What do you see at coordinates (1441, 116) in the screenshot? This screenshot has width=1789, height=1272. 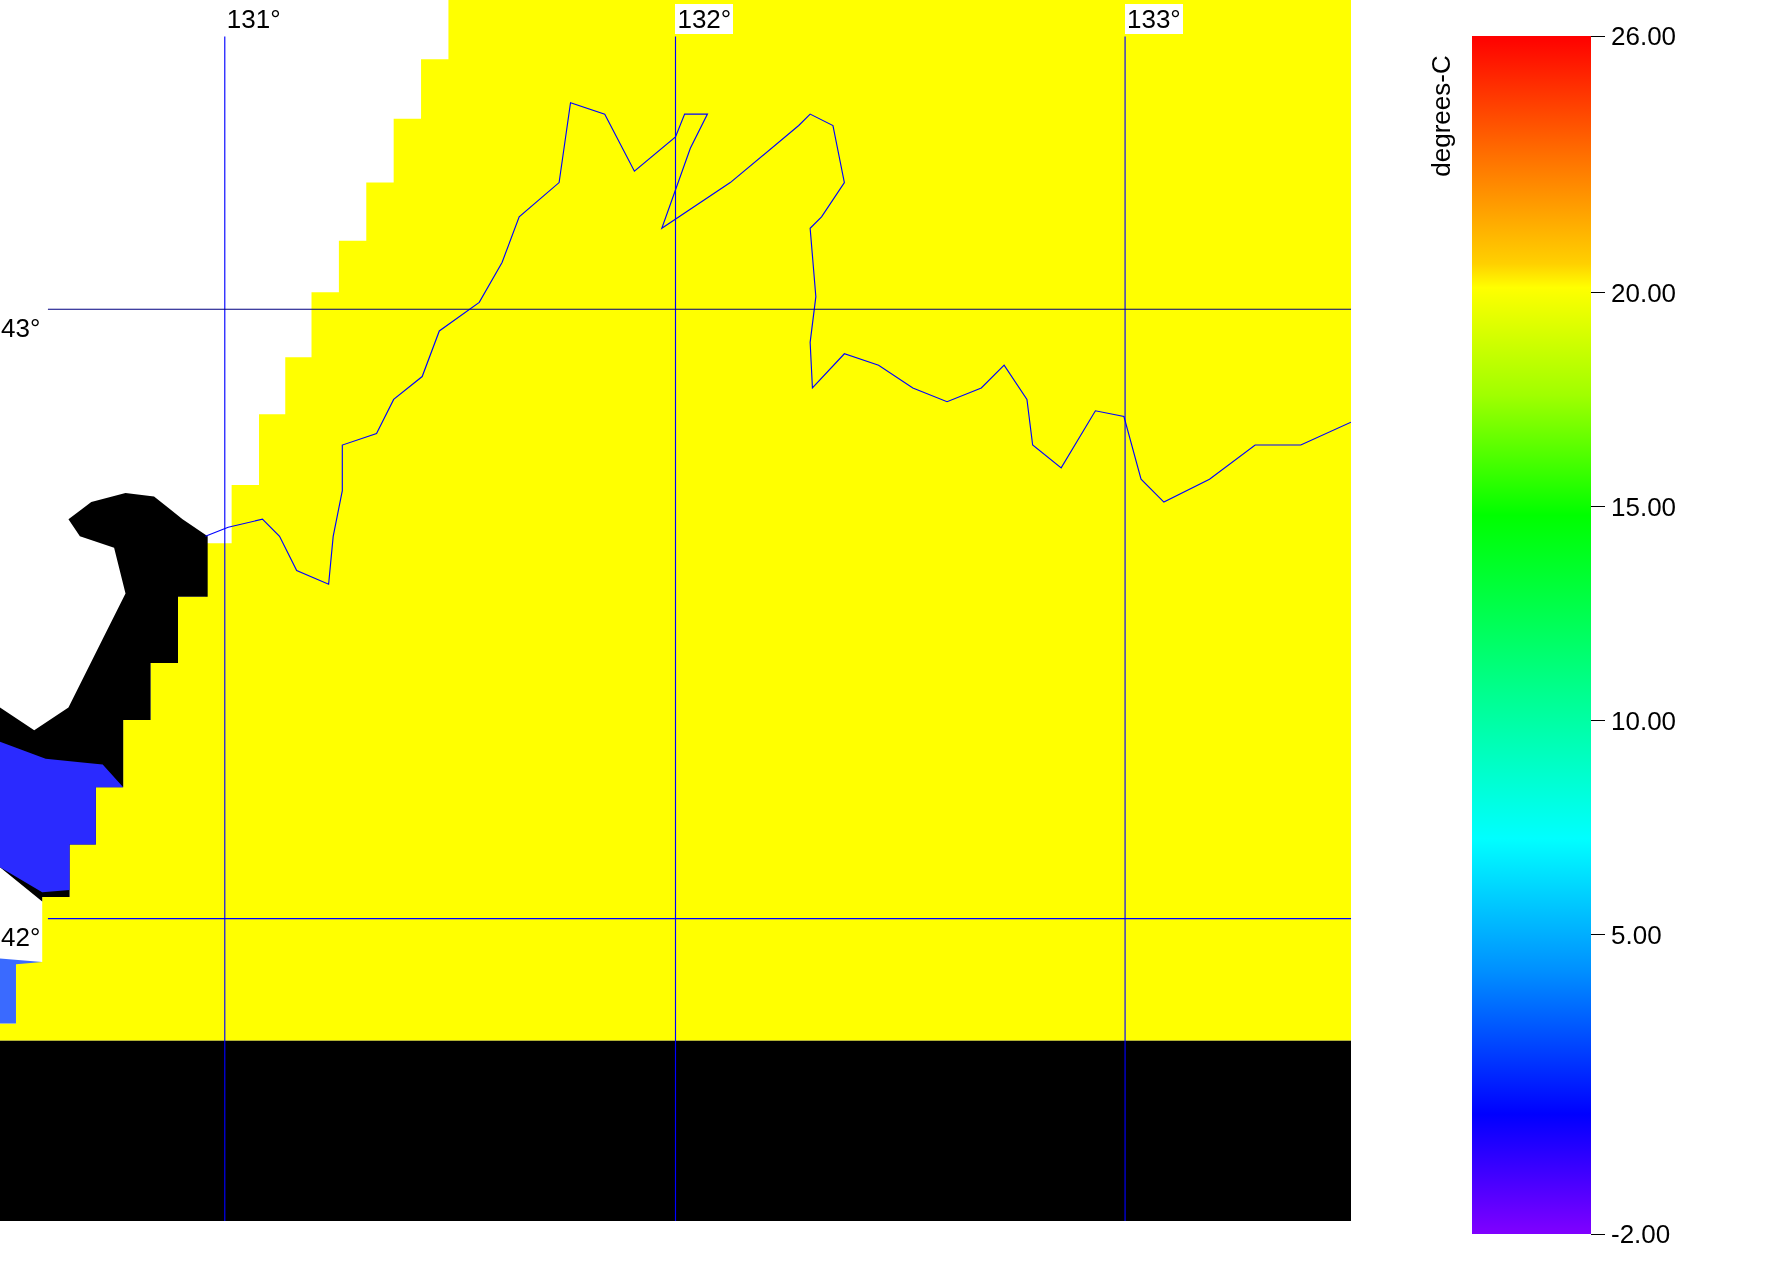 I see `colorbar-title: degrees-C` at bounding box center [1441, 116].